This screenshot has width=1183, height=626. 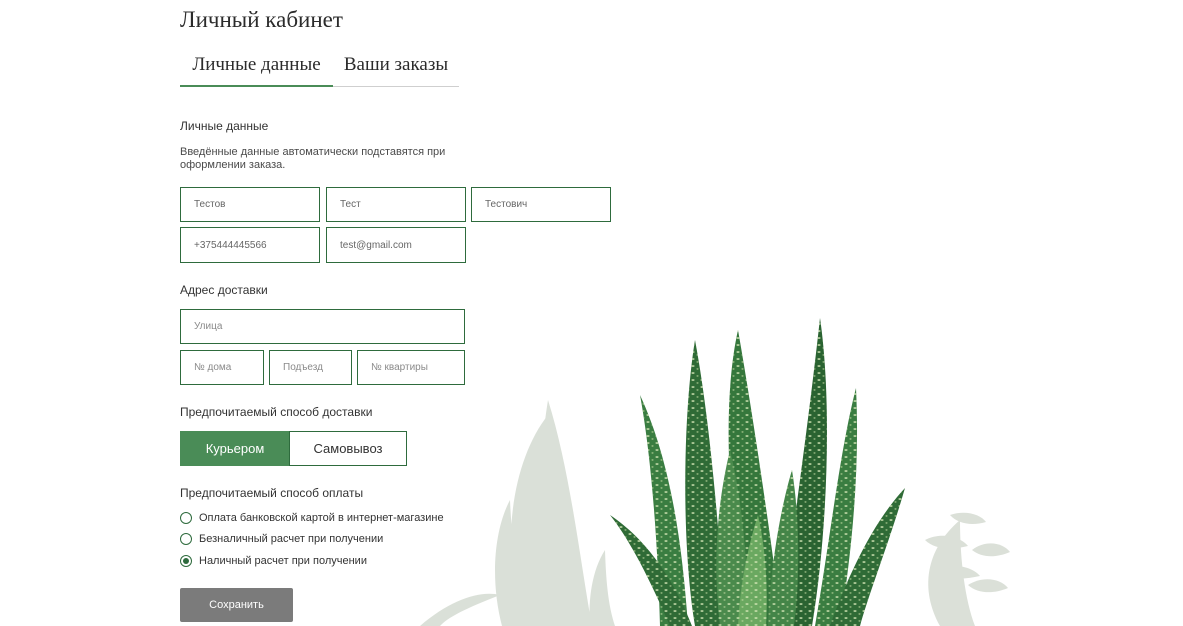 What do you see at coordinates (250, 204) in the screenshot?
I see `last-name-field` at bounding box center [250, 204].